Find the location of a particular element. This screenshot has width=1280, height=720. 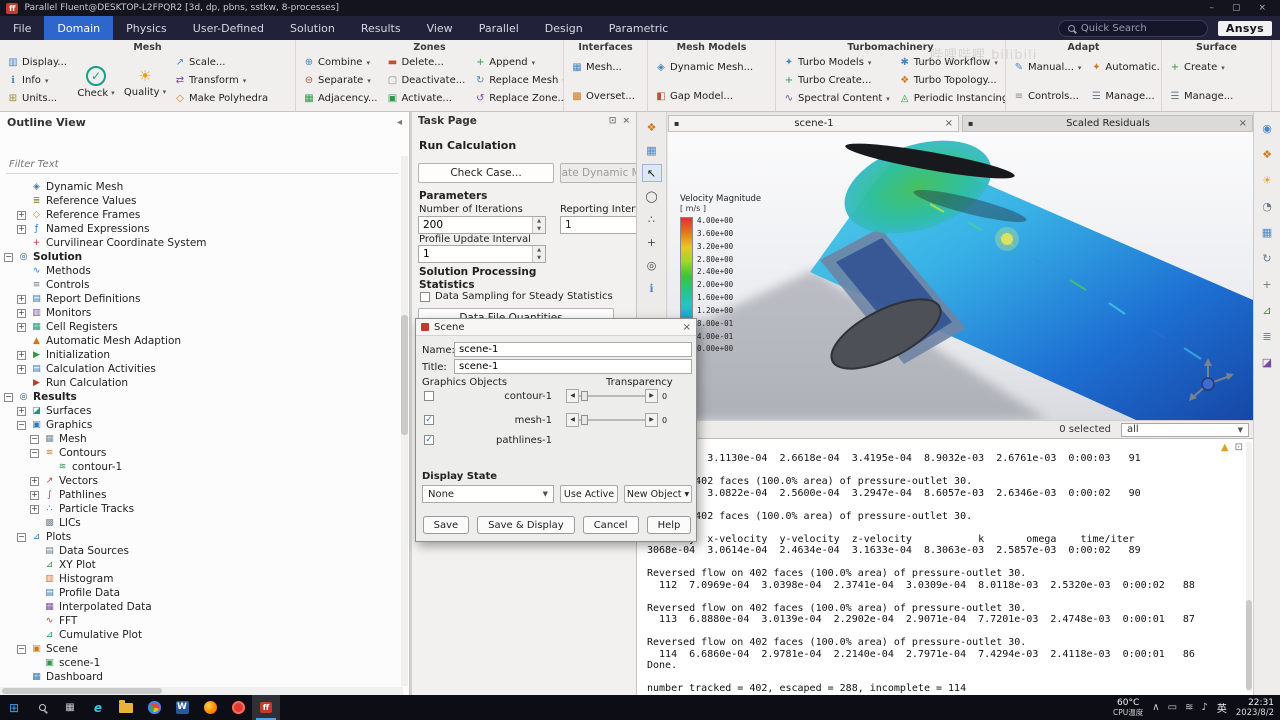

cancel-button: Cancel is located at coordinates (610, 525).